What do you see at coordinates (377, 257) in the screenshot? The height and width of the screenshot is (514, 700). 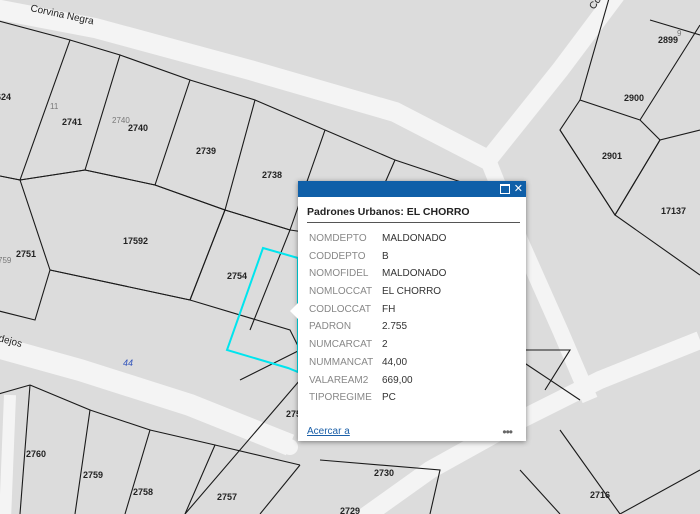 I see `attribute-row: CODDEPTO B` at bounding box center [377, 257].